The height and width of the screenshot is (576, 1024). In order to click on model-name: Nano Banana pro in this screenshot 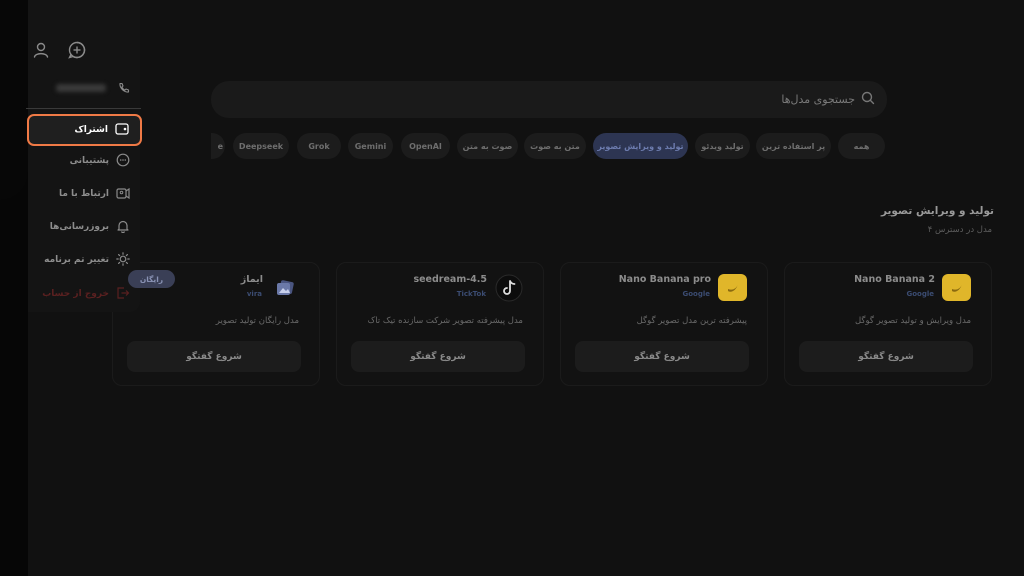, I will do `click(664, 279)`.